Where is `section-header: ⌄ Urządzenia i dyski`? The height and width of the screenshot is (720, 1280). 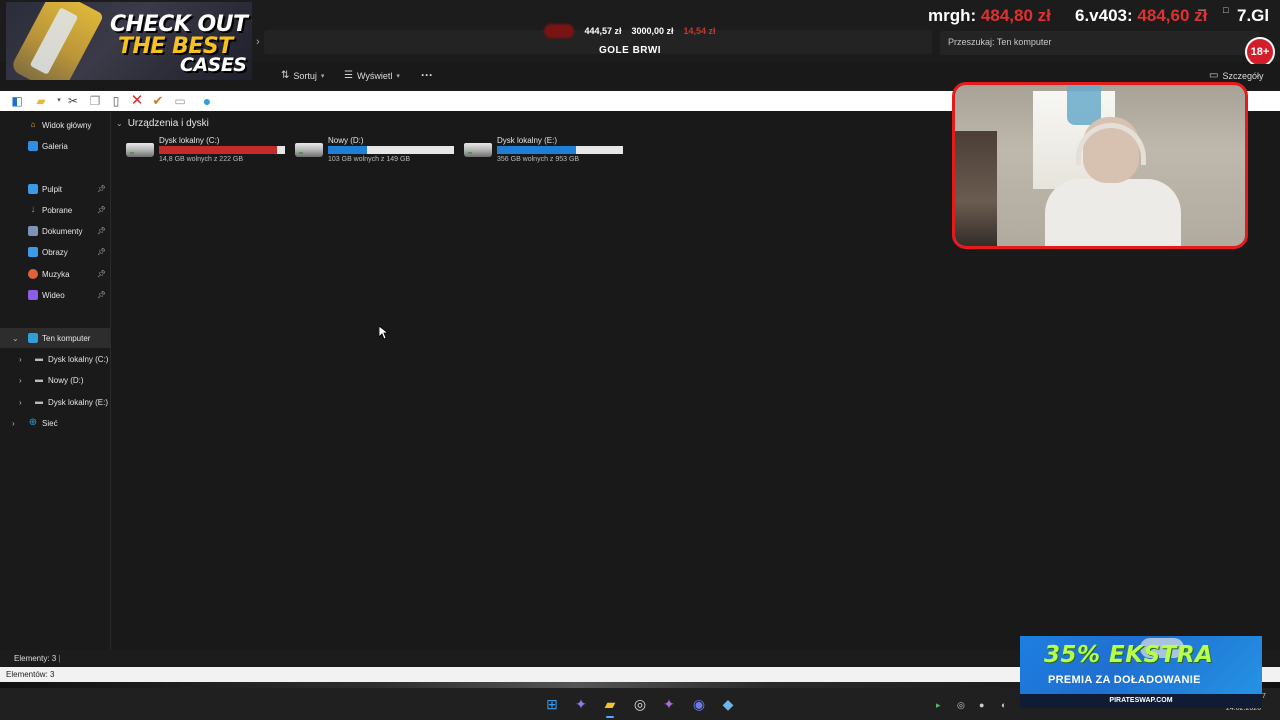 section-header: ⌄ Urządzenia i dyski is located at coordinates (162, 123).